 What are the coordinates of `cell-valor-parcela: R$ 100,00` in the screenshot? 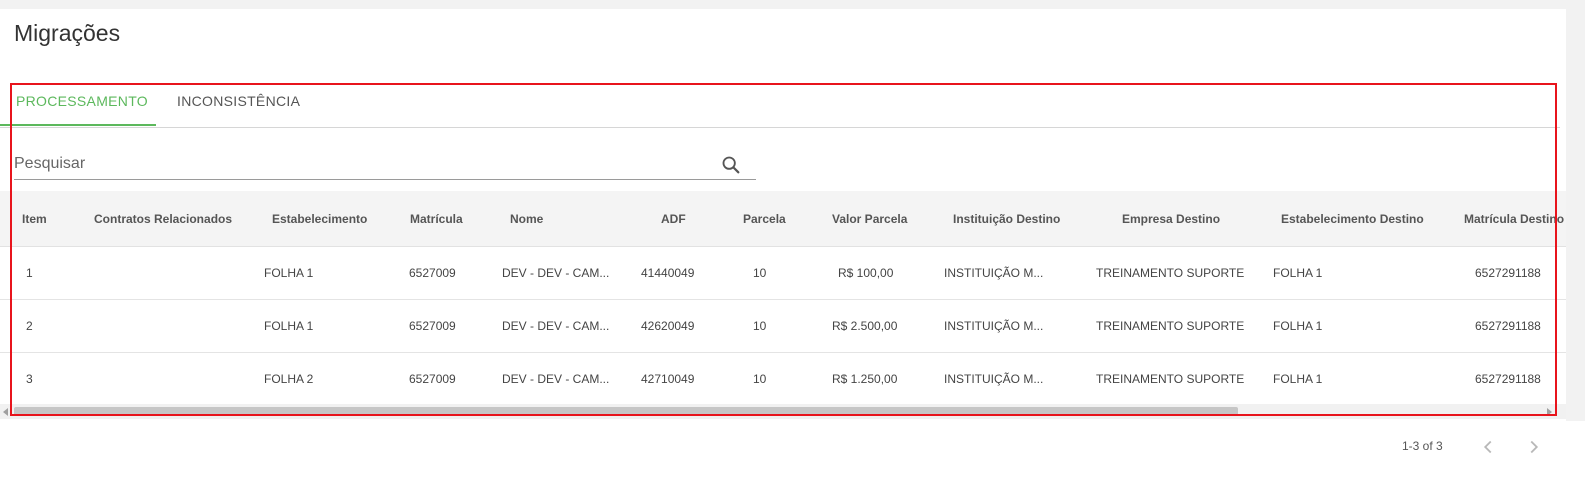 It's located at (866, 273).